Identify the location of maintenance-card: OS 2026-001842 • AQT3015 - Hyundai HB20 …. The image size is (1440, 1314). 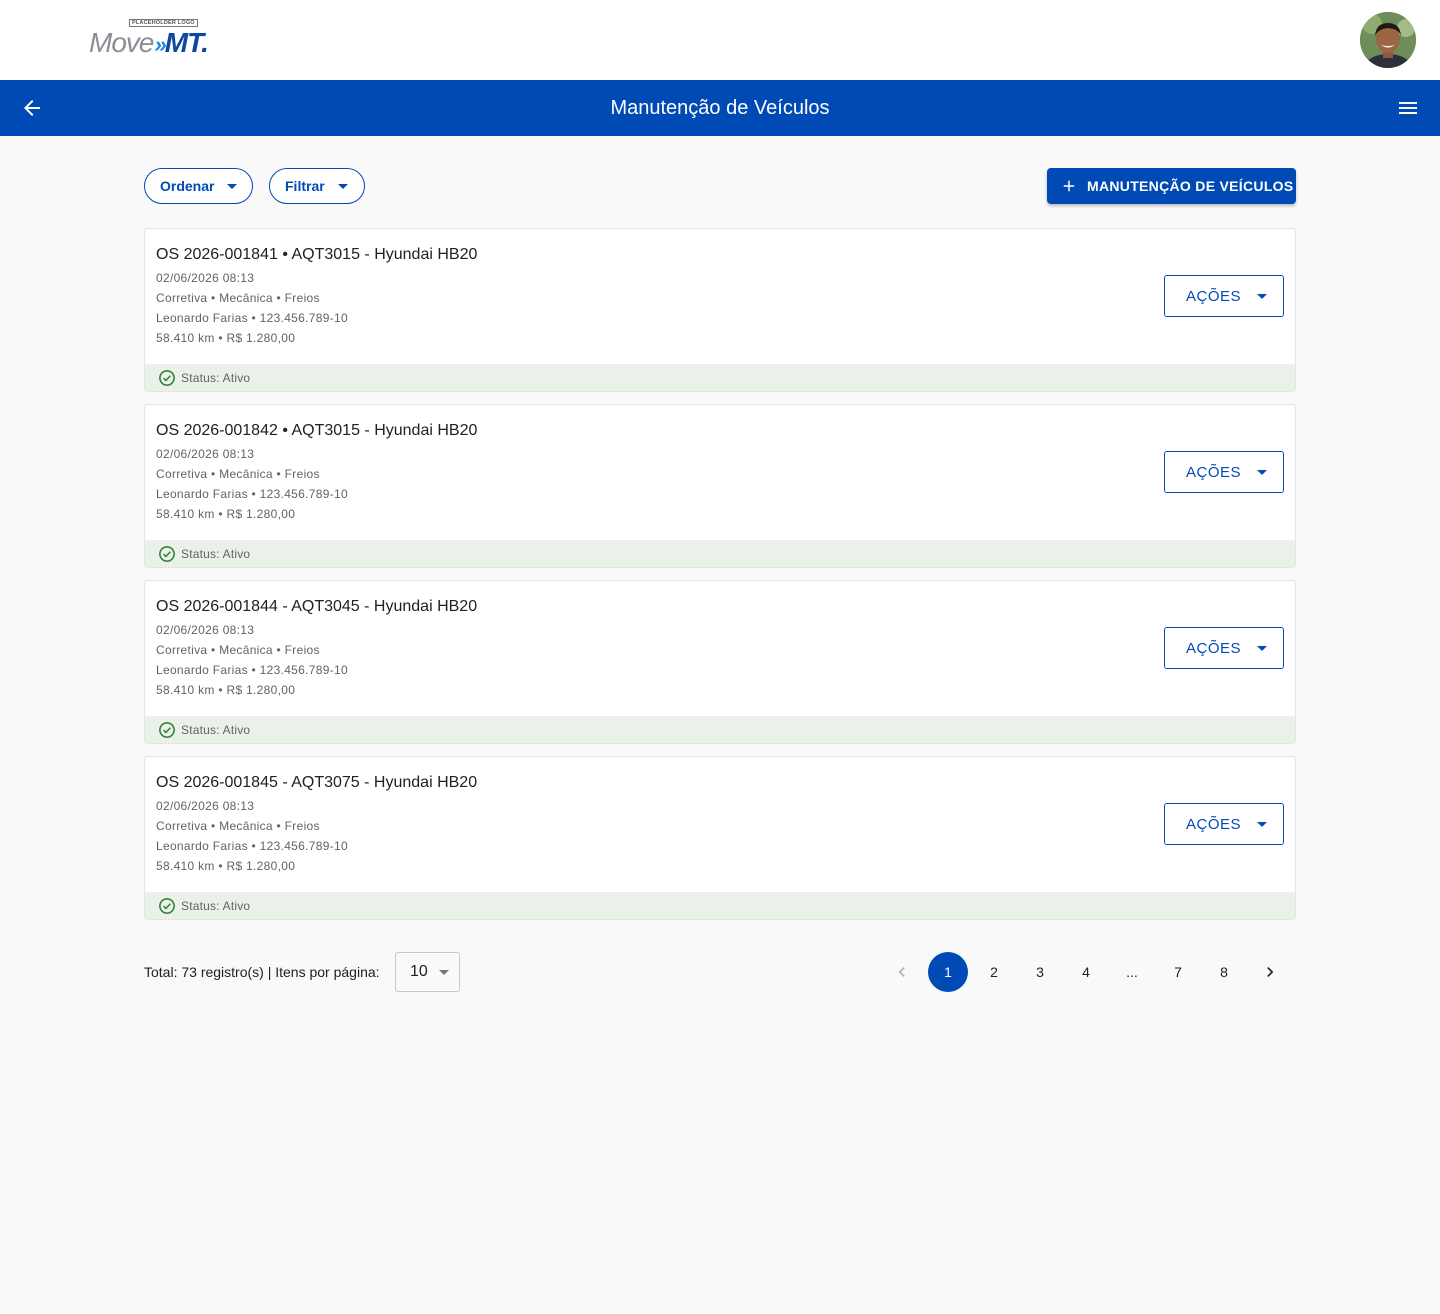
(720, 486).